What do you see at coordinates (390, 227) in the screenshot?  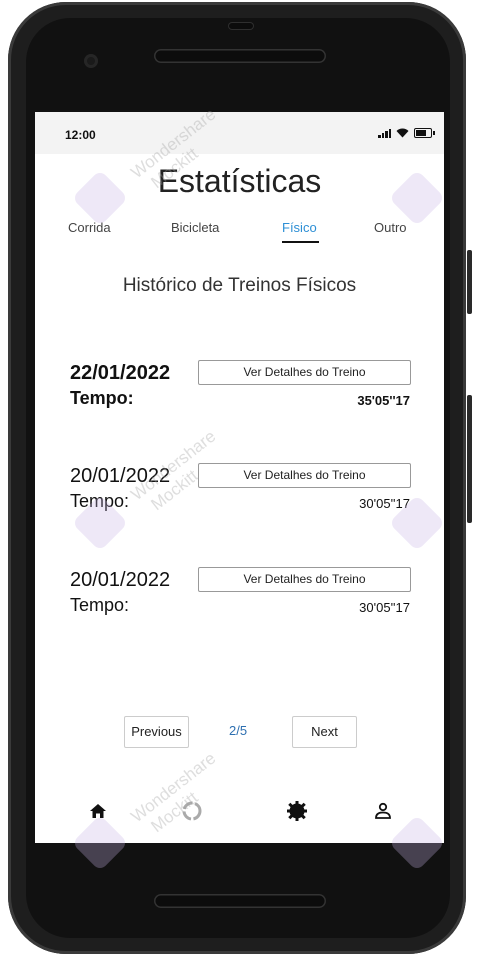 I see `tab-outro: Outro` at bounding box center [390, 227].